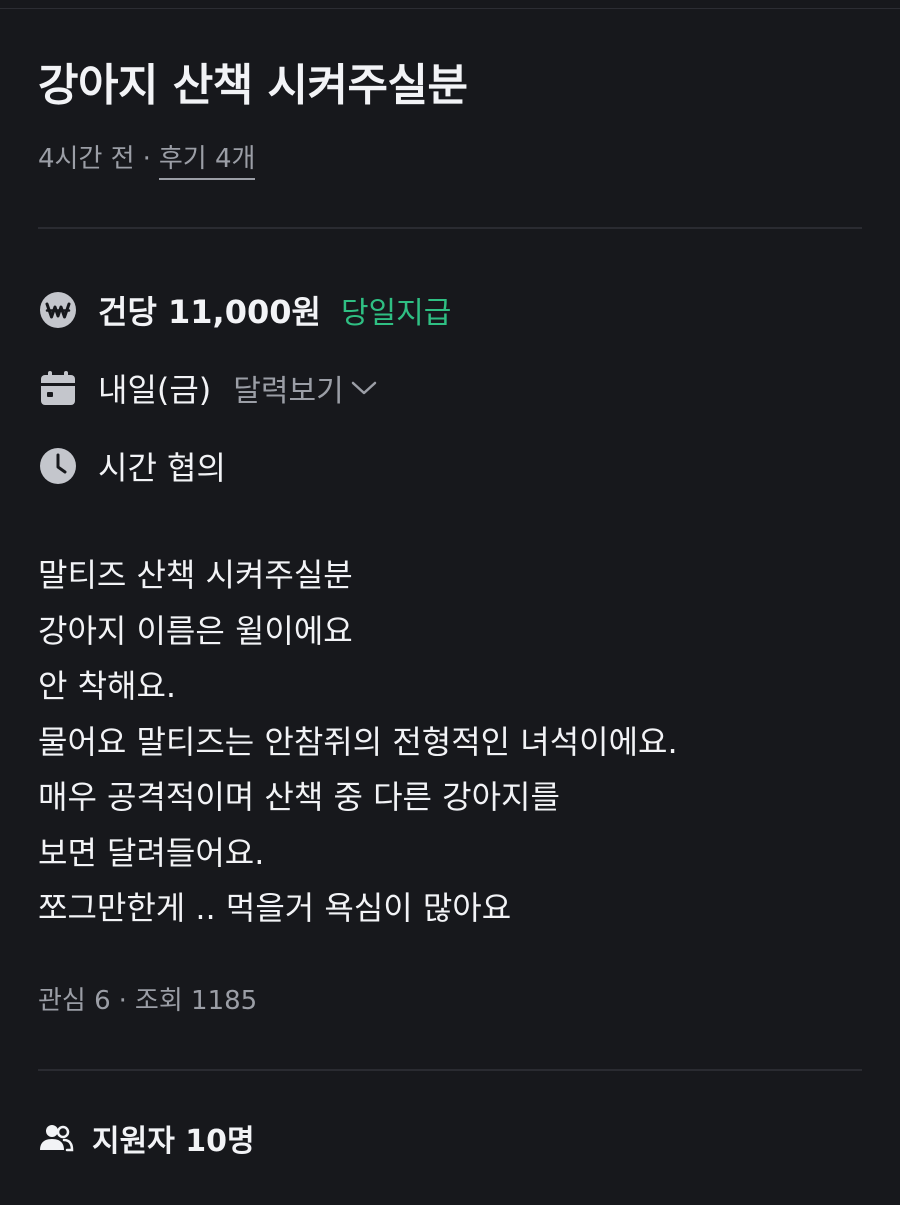 The height and width of the screenshot is (1205, 900). What do you see at coordinates (155, 390) in the screenshot?
I see `work-date: 내일(금)` at bounding box center [155, 390].